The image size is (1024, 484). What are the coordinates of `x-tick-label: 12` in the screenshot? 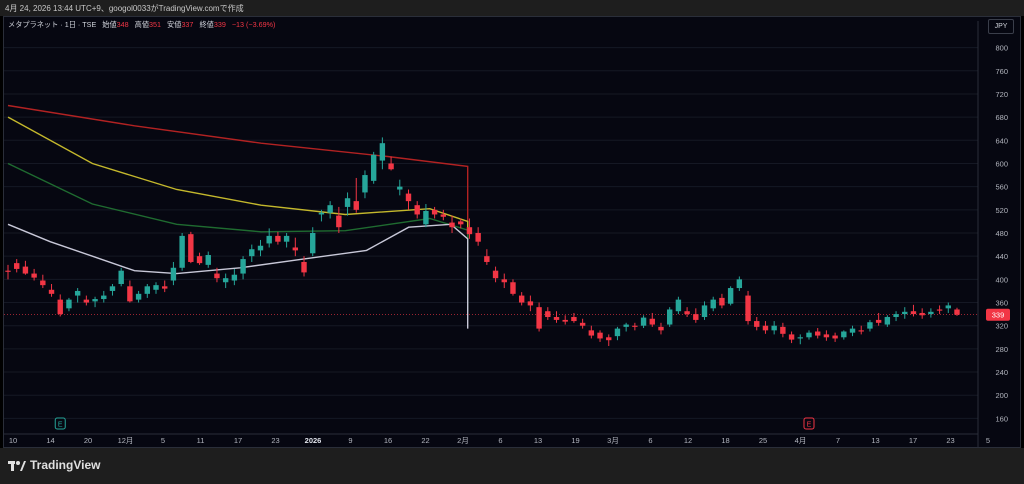 It's located at (688, 440).